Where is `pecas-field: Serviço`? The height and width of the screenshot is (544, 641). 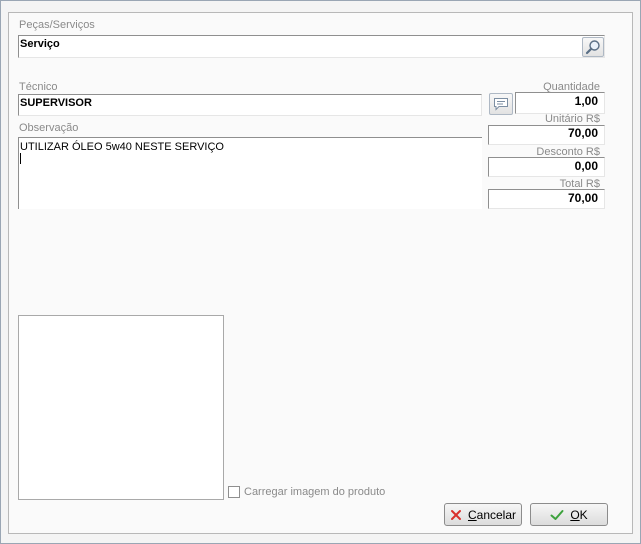
pecas-field: Serviço is located at coordinates (311, 46).